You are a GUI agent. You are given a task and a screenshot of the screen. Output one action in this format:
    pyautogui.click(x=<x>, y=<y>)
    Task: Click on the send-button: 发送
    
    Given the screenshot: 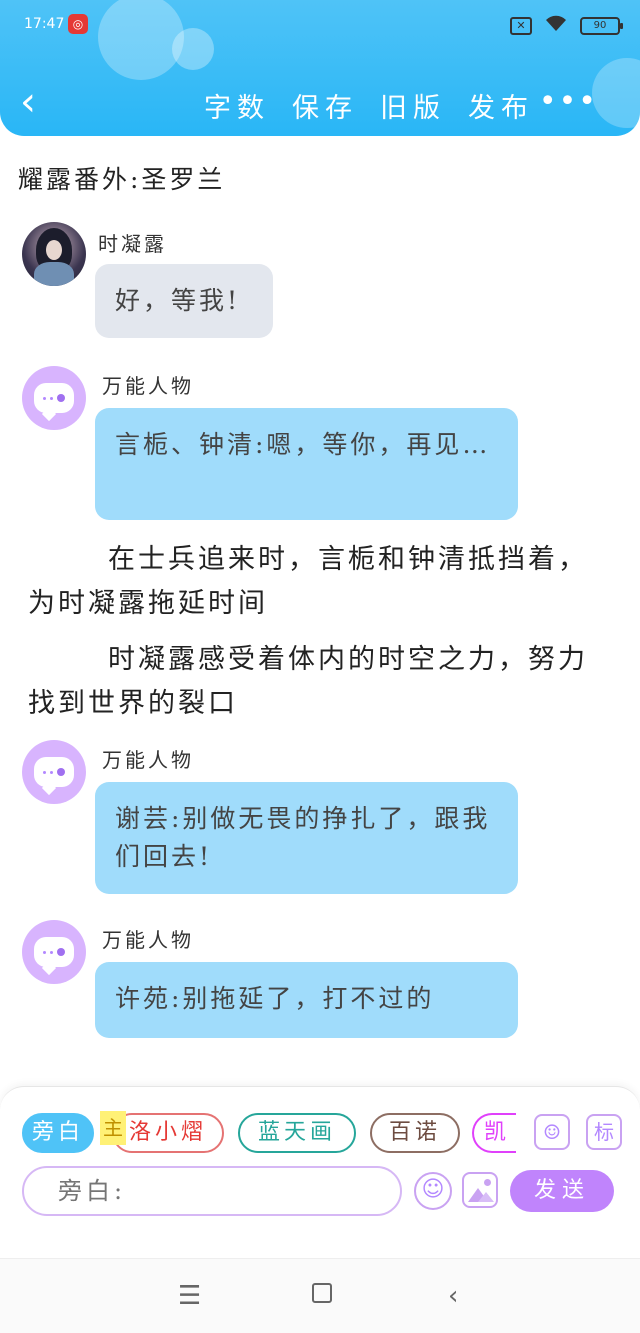 What is the action you would take?
    pyautogui.click(x=562, y=1191)
    